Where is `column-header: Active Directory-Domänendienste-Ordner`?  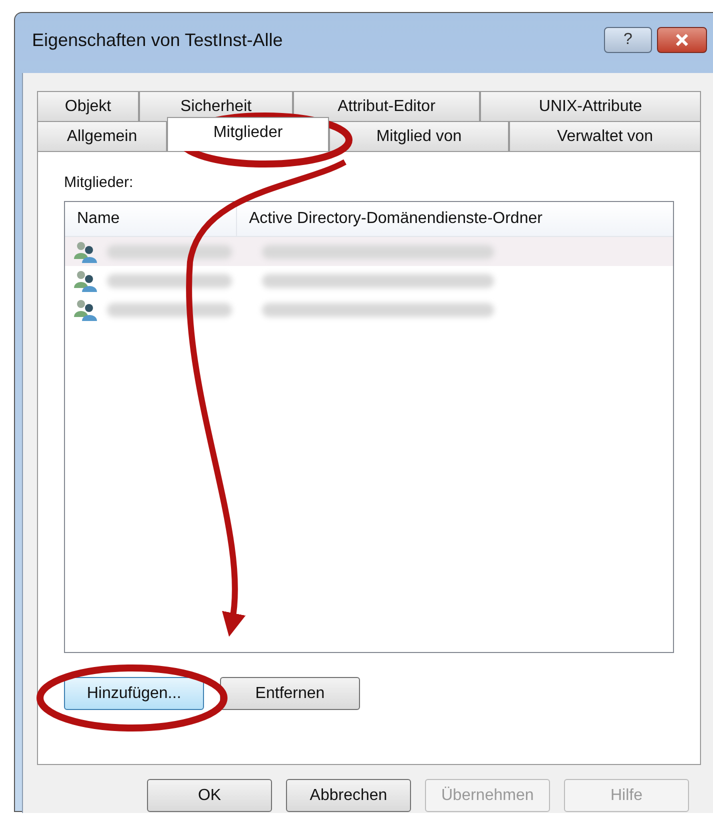 column-header: Active Directory-Domänendienste-Ordner is located at coordinates (455, 219).